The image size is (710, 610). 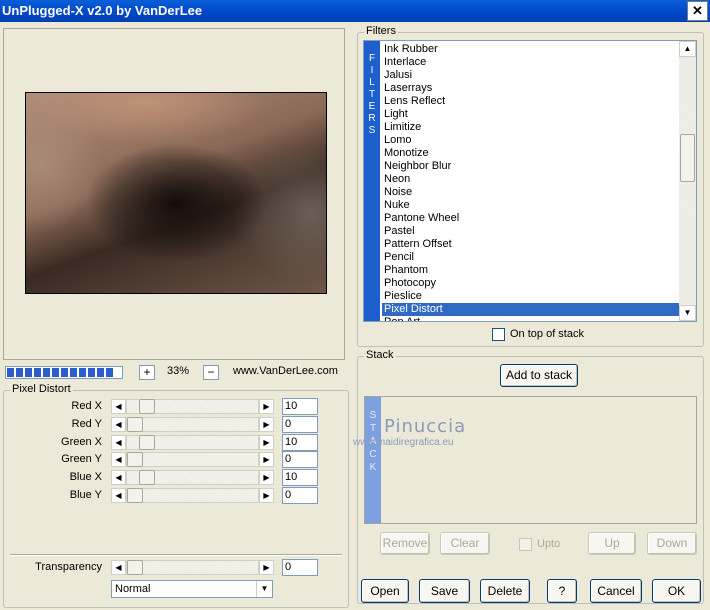 What do you see at coordinates (118, 495) in the screenshot?
I see `blue-y-left-arrow-icon: ◀` at bounding box center [118, 495].